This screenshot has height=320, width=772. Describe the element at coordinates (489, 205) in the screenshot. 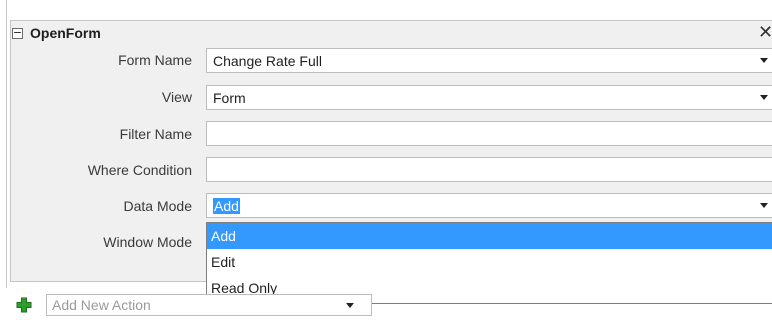

I see `data-mode-combo: Add` at that location.